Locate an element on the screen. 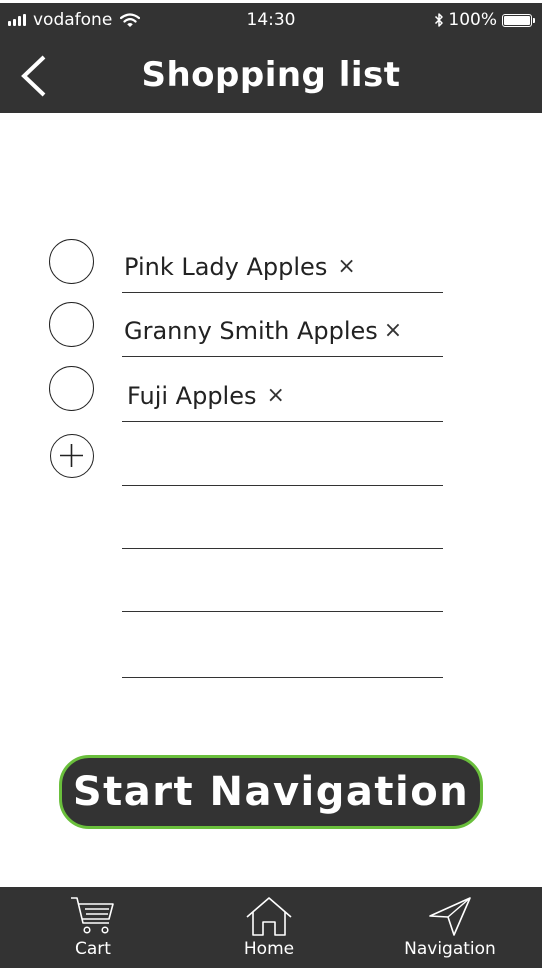 Image resolution: width=542 pixels, height=968 pixels. status-right: 100% is located at coordinates (484, 20).